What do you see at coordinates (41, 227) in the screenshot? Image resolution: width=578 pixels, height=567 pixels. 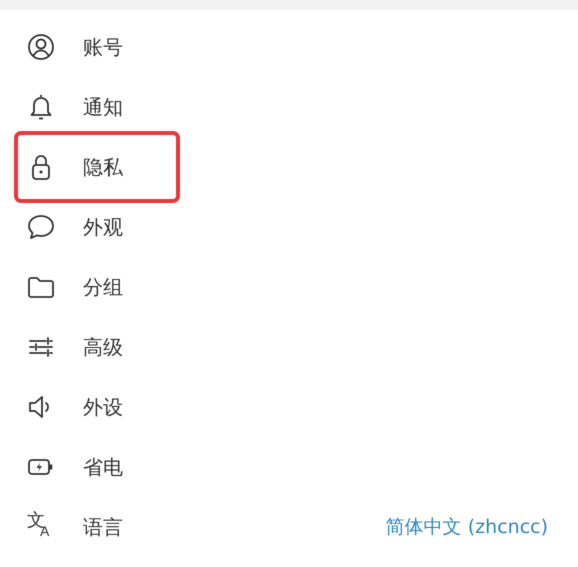 I see `speech-bubble-icon` at bounding box center [41, 227].